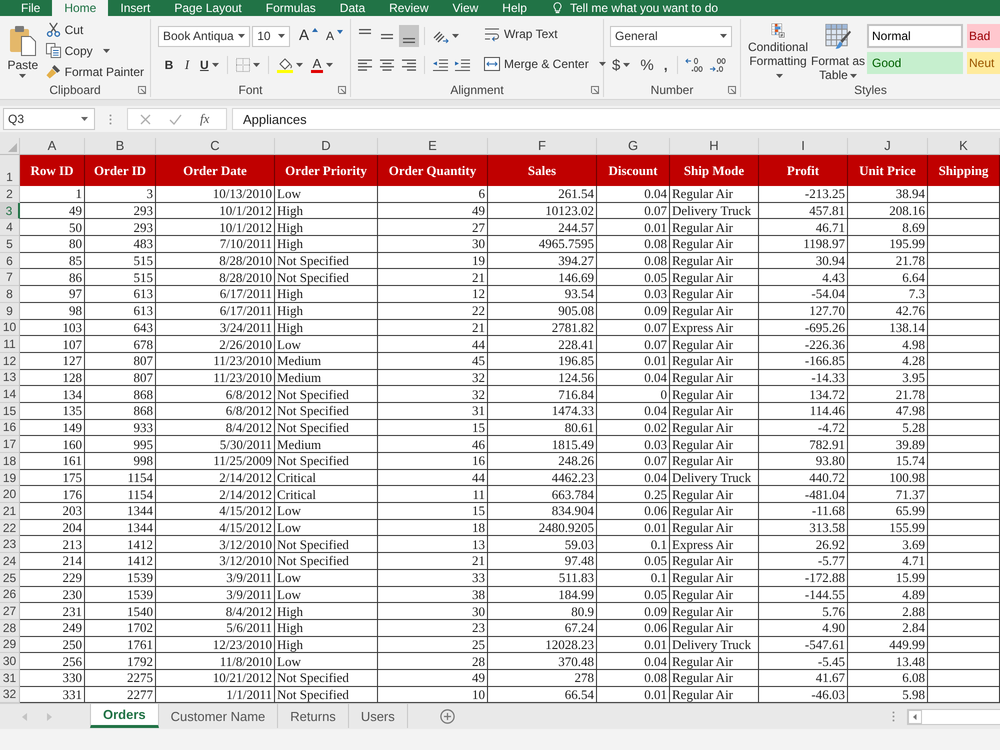  What do you see at coordinates (10, 595) in the screenshot?
I see `row-header: 26` at bounding box center [10, 595].